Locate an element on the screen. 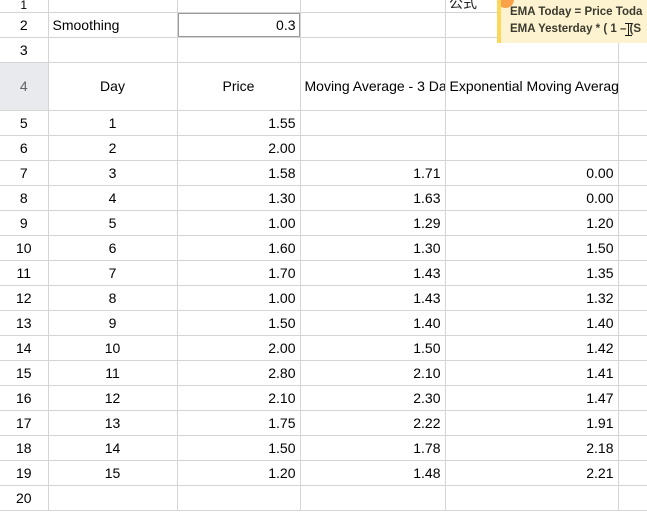  cell-price: 1.55 is located at coordinates (239, 123).